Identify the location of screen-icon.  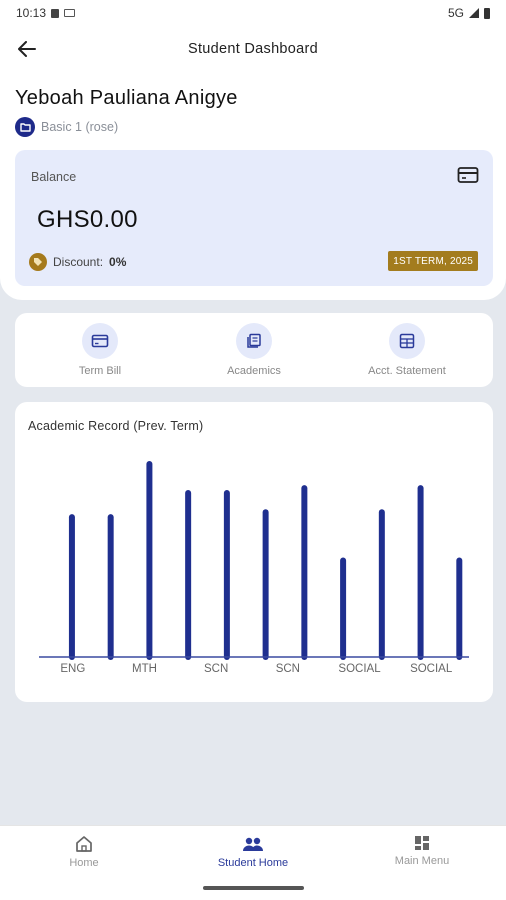
(70, 13).